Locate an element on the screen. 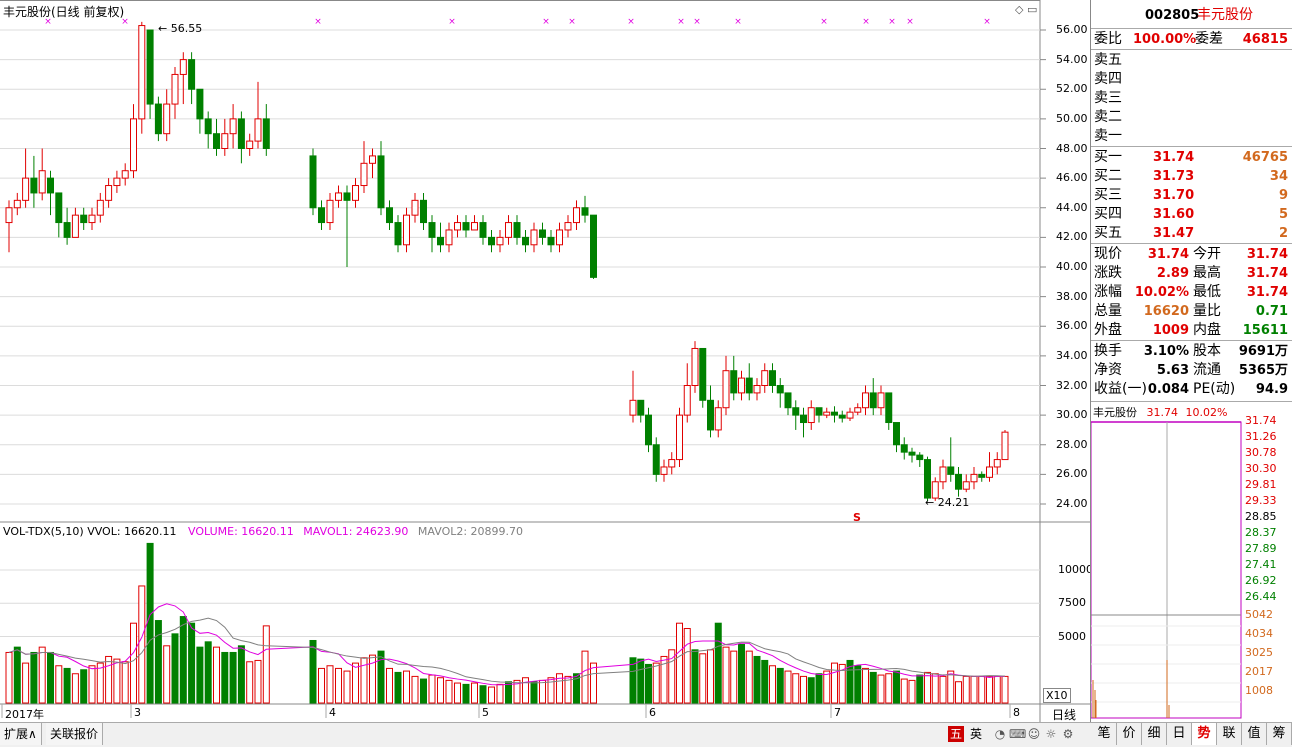 The image size is (1292, 747). sell-level-row: 卖四 is located at coordinates (1191, 79).